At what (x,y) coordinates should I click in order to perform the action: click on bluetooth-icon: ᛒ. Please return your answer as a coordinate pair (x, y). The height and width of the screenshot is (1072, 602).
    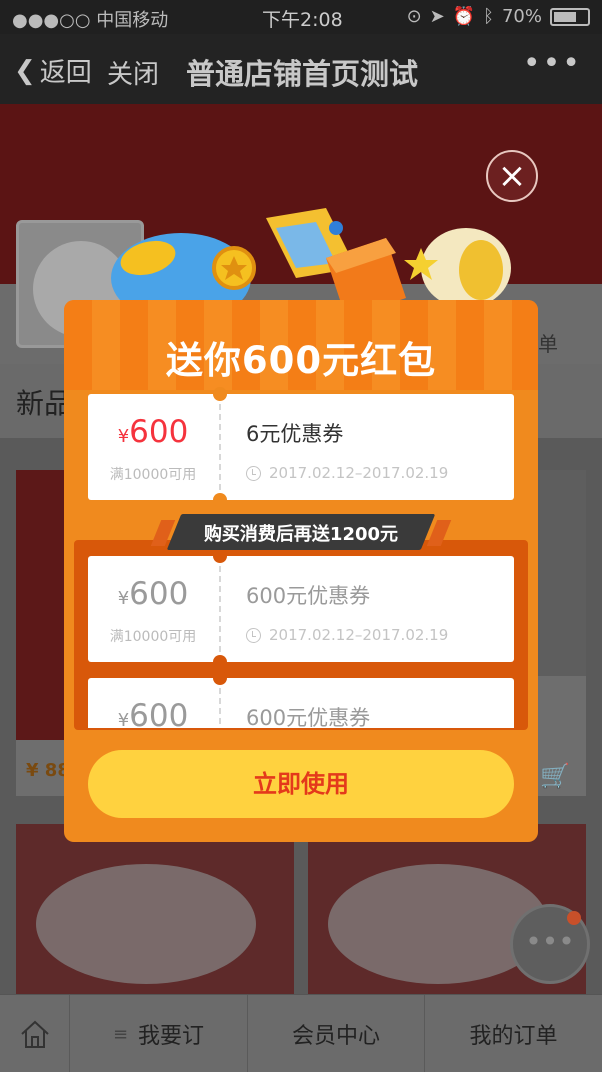
    Looking at the image, I should click on (488, 16).